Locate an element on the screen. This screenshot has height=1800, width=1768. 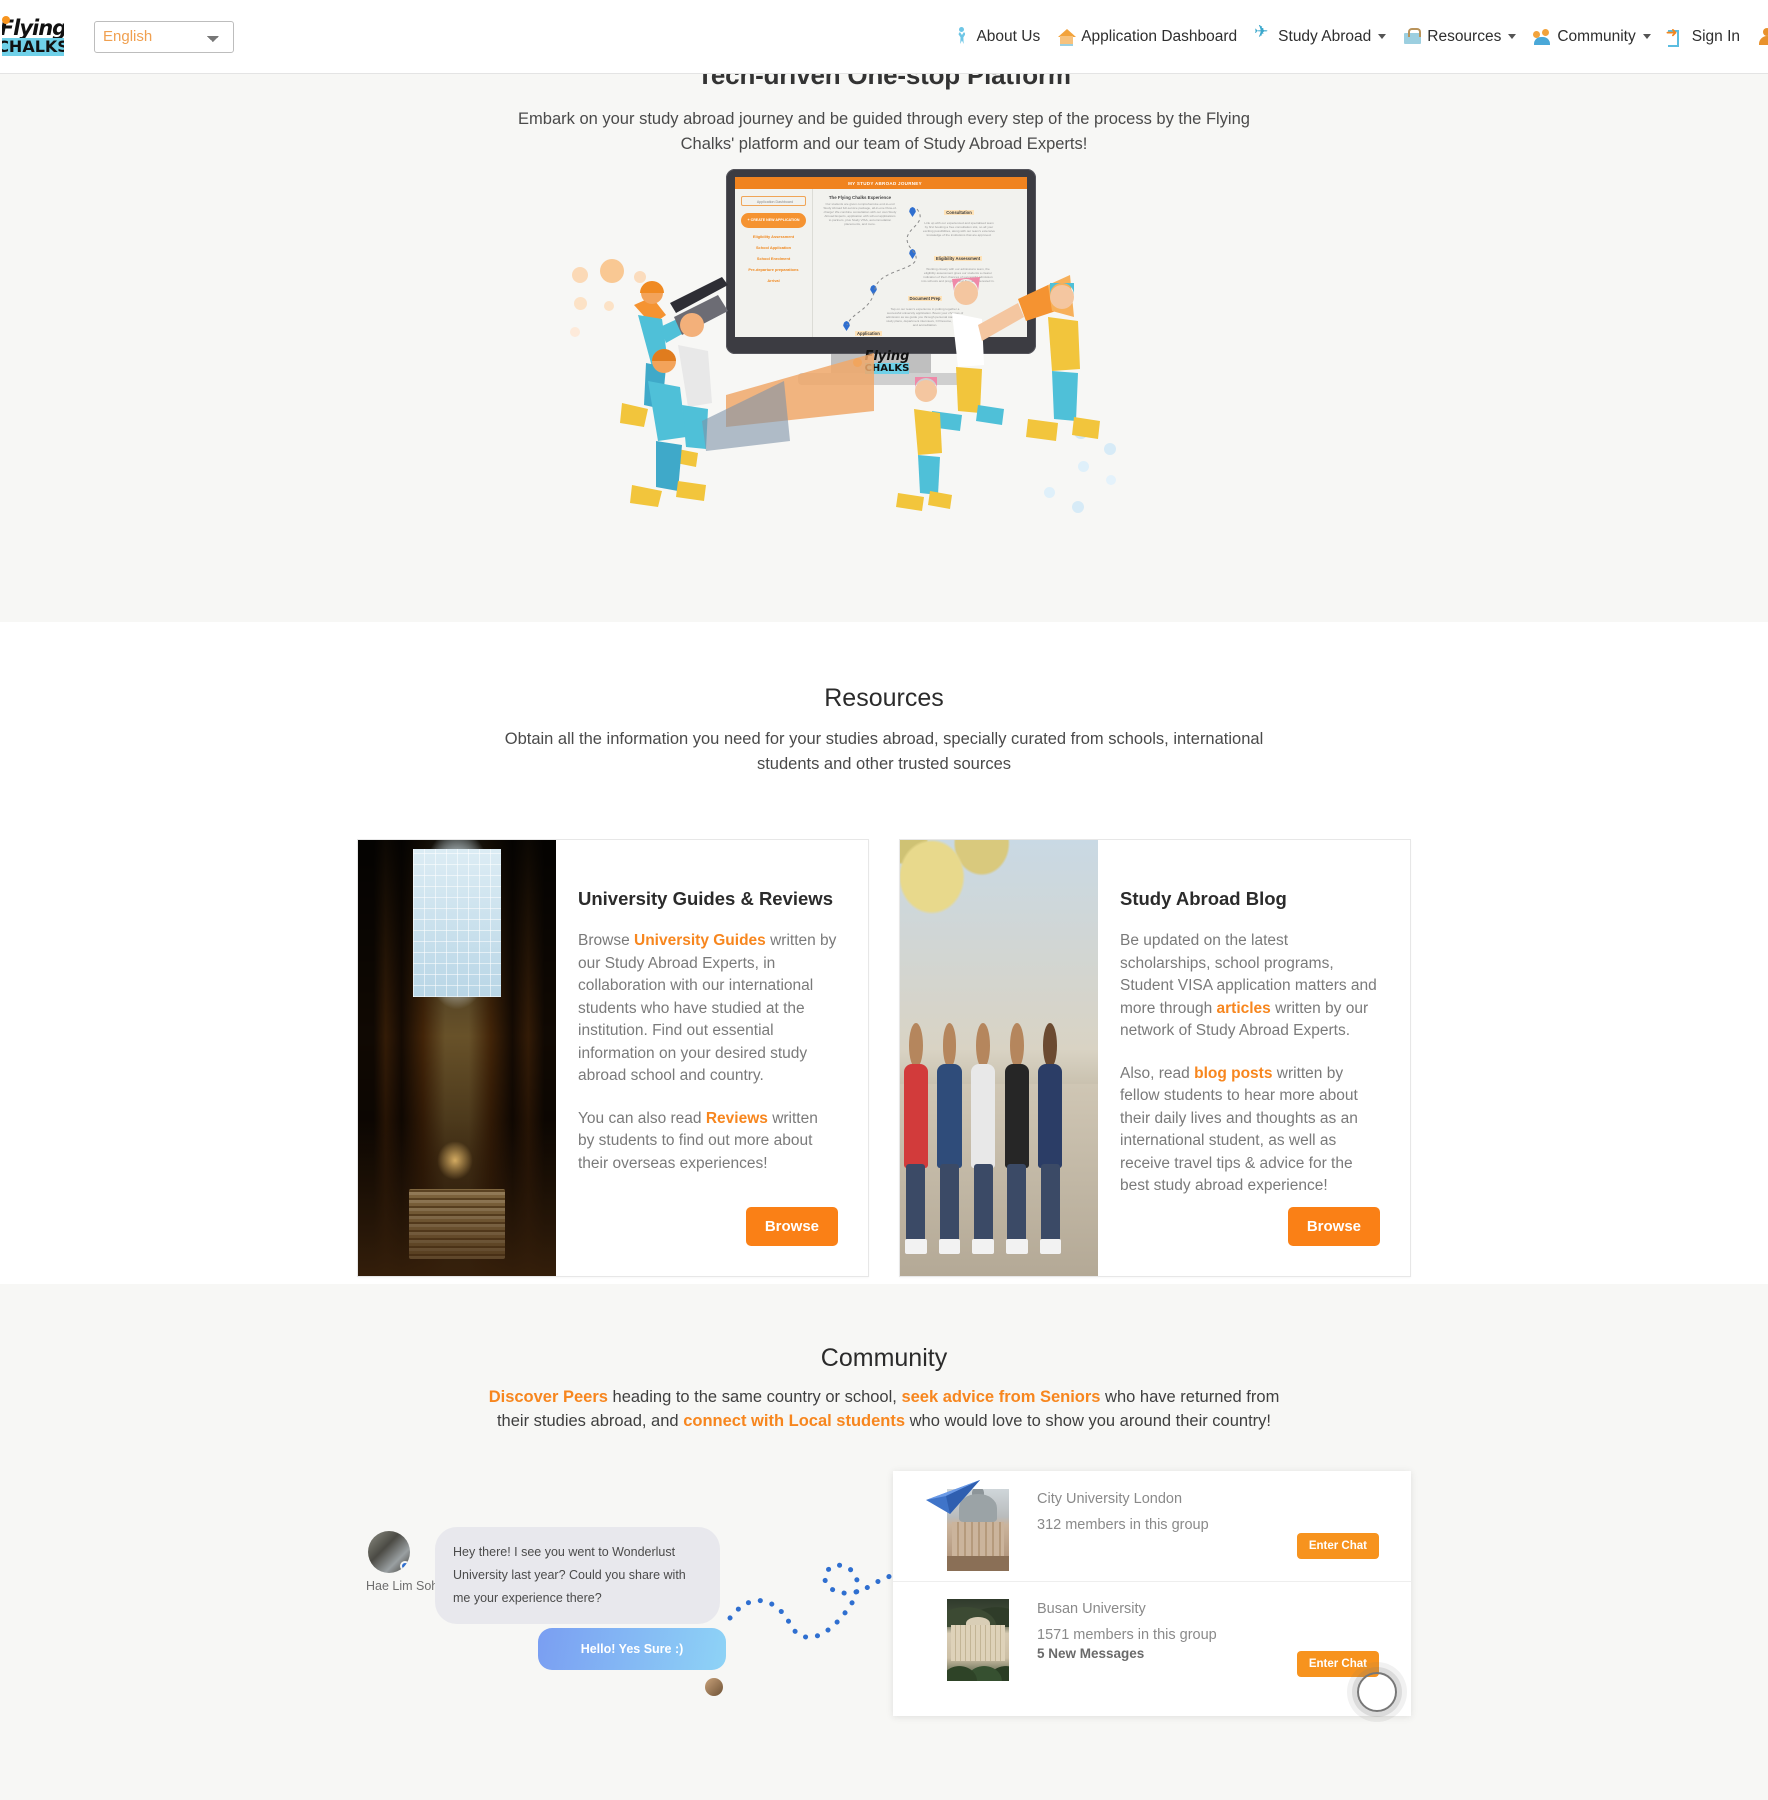
person-icon is located at coordinates (961, 36).